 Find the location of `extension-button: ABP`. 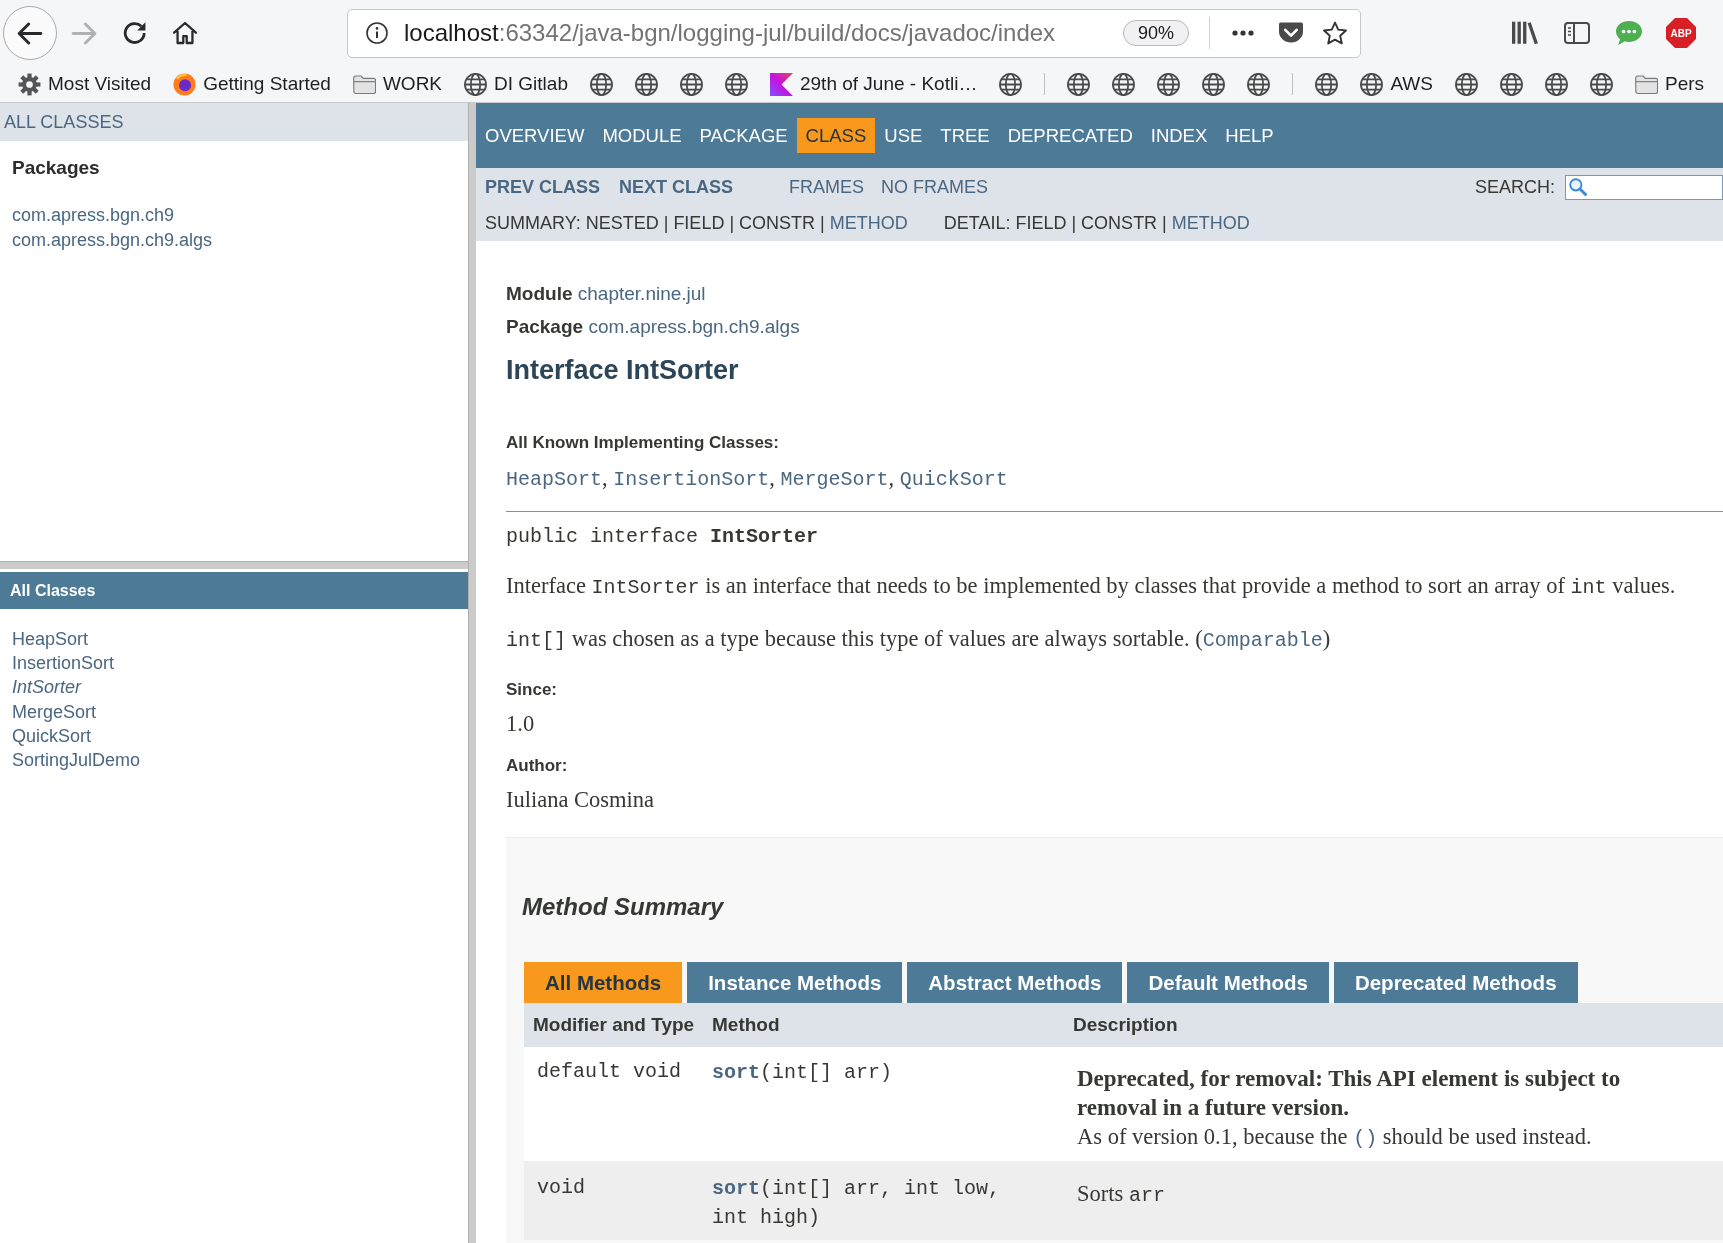

extension-button: ABP is located at coordinates (1681, 33).